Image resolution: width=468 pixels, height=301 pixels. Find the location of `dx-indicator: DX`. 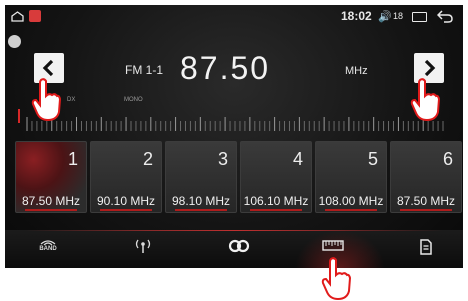

dx-indicator: DX is located at coordinates (71, 100).